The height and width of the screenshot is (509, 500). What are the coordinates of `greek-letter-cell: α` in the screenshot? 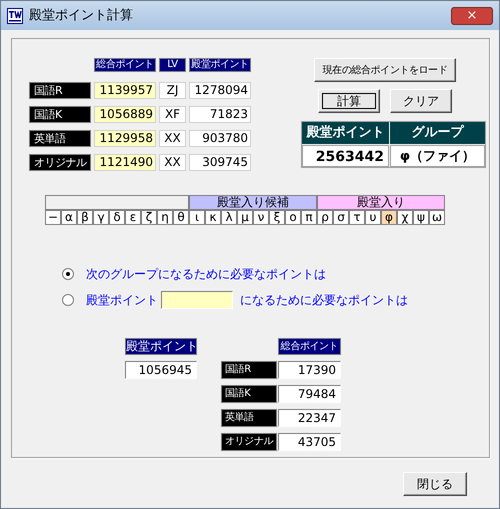 It's located at (69, 217).